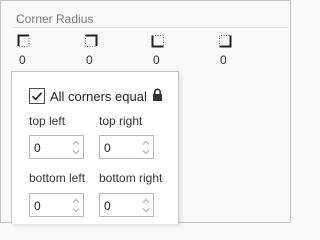 The image size is (320, 240). What do you see at coordinates (157, 94) in the screenshot?
I see `lock-icon` at bounding box center [157, 94].